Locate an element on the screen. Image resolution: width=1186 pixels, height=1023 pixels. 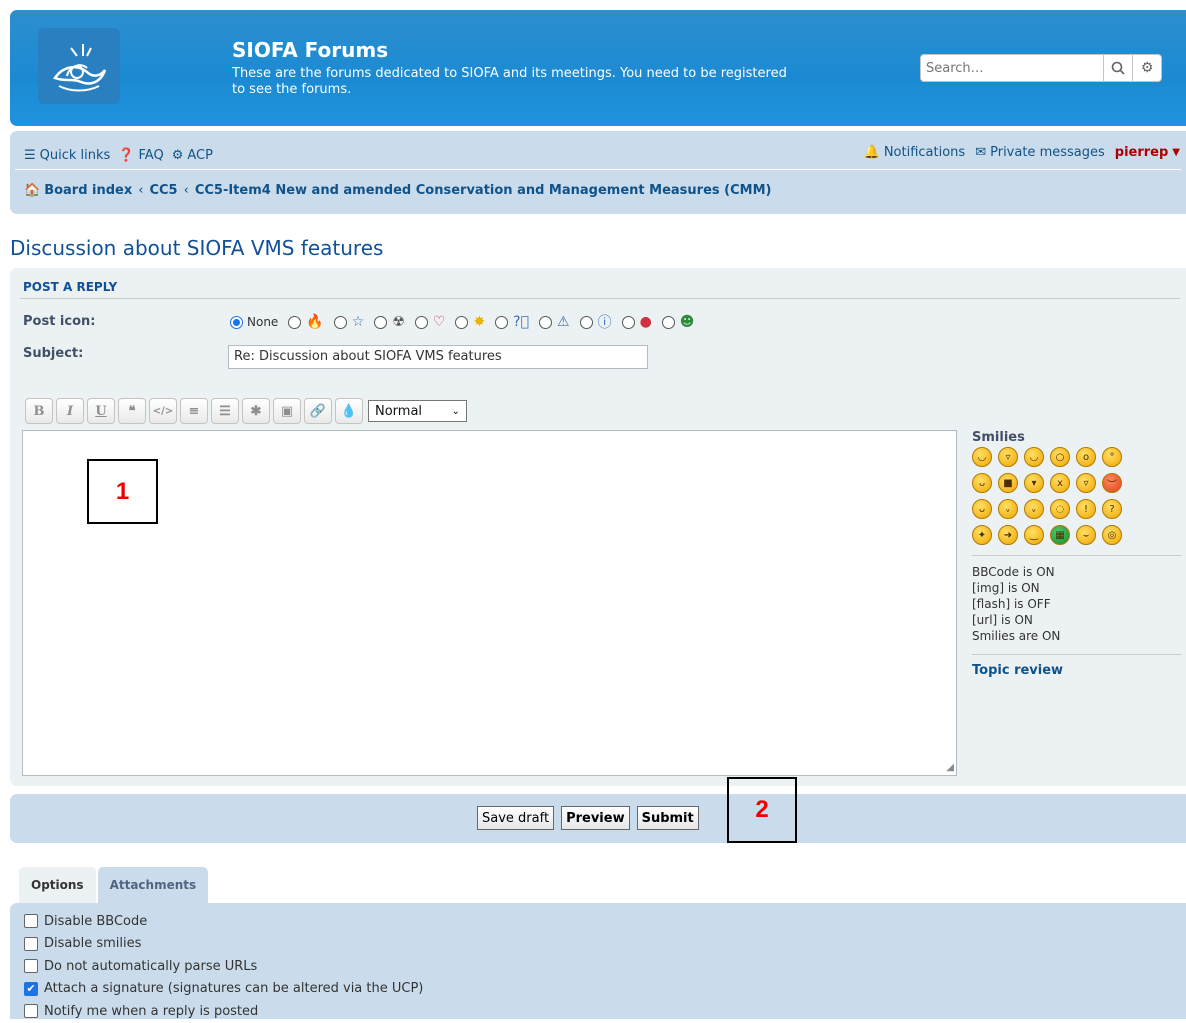
image-button: ▣ is located at coordinates (287, 411).